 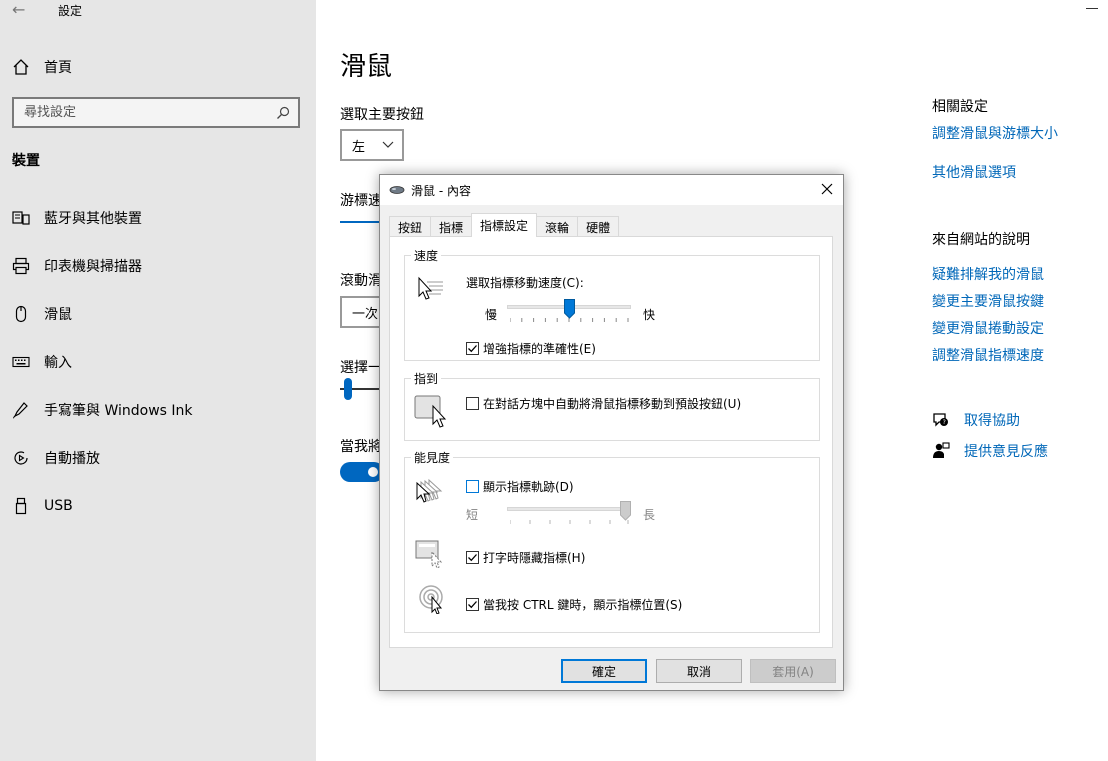 I want to click on pointer-speed-label: 選取指標移動速度(C):, so click(x=525, y=283).